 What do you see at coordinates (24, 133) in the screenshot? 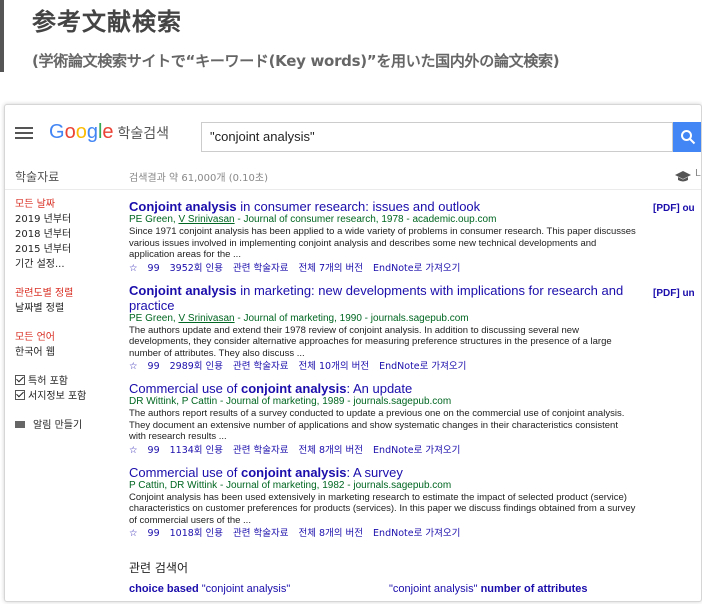
I see `hamburger-menu-icon` at bounding box center [24, 133].